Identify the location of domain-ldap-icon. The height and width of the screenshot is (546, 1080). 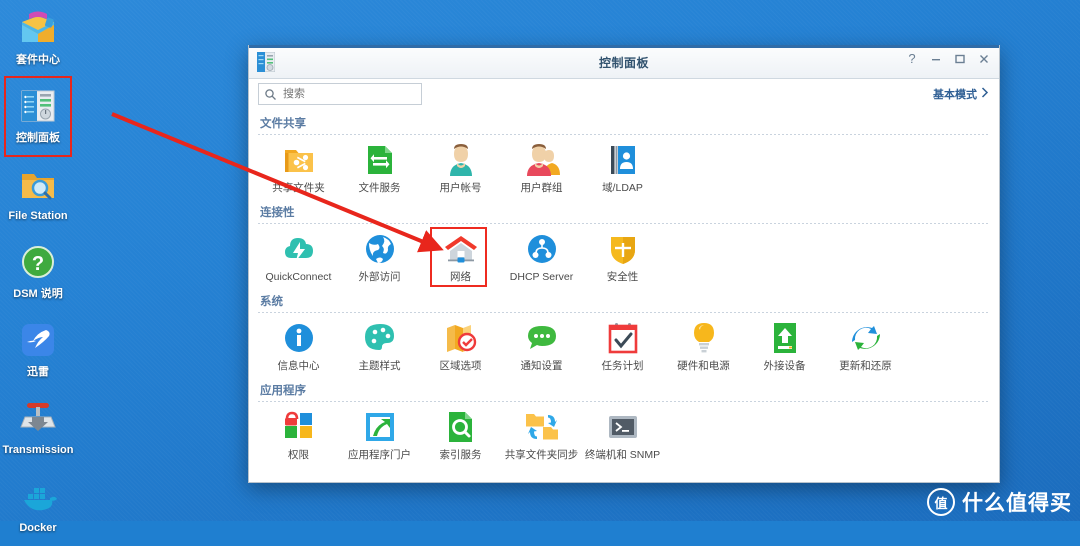
(623, 160).